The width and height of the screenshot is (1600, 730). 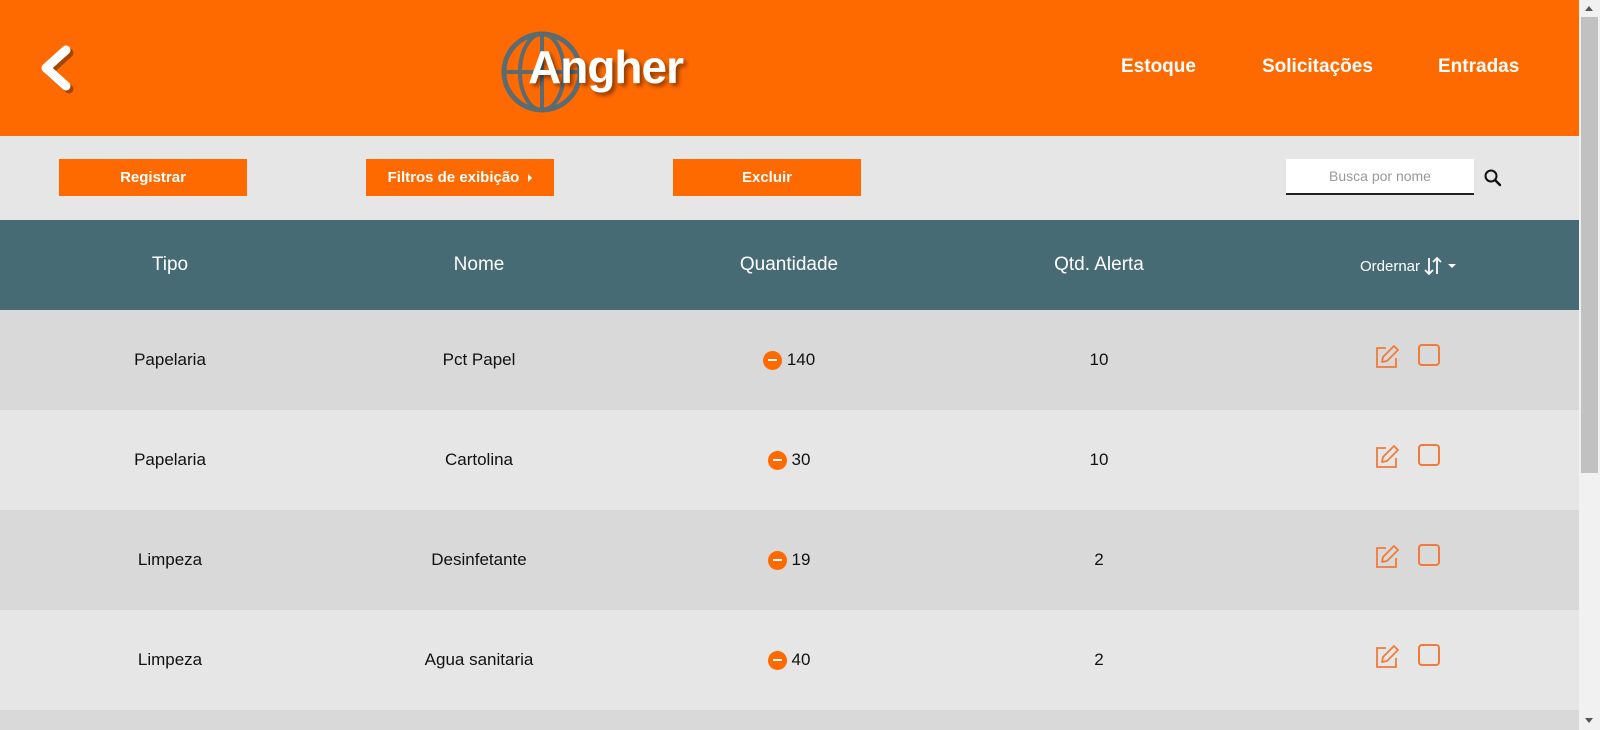 What do you see at coordinates (789, 720) in the screenshot?
I see `table-row-partial` at bounding box center [789, 720].